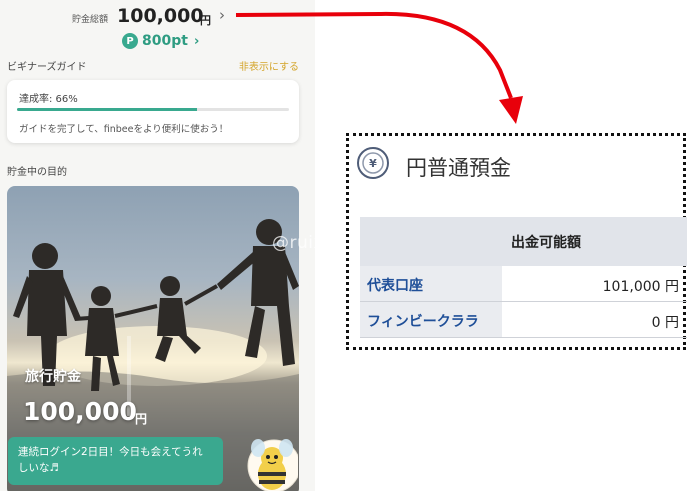 The width and height of the screenshot is (690, 491). I want to click on login-bonus-toast: 連続ログイン2日目！今日も会えてうれしいな♬, so click(115, 461).